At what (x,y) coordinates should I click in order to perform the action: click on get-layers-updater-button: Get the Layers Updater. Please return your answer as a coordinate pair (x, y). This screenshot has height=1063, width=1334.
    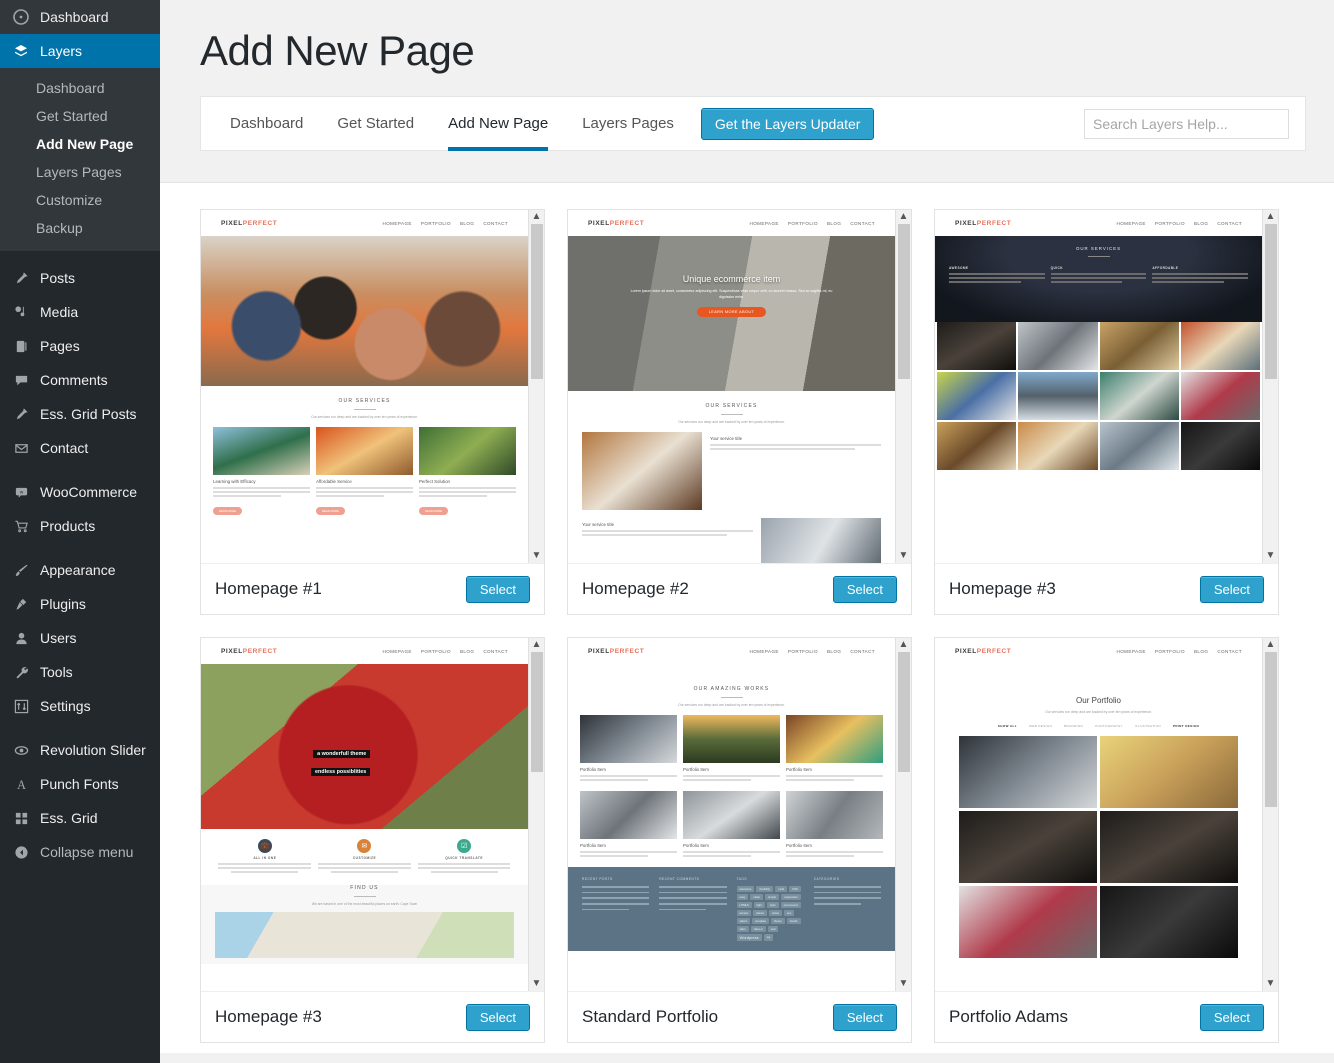
    Looking at the image, I should click on (787, 123).